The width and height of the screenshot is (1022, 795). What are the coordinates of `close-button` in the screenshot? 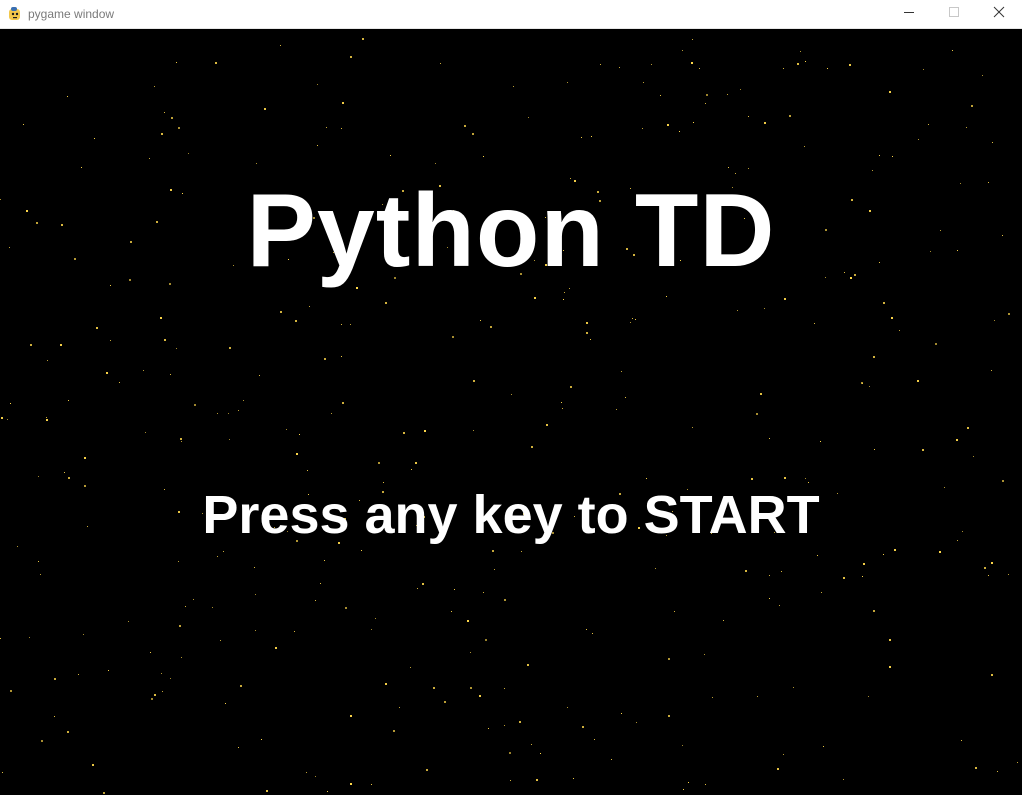 It's located at (999, 14).